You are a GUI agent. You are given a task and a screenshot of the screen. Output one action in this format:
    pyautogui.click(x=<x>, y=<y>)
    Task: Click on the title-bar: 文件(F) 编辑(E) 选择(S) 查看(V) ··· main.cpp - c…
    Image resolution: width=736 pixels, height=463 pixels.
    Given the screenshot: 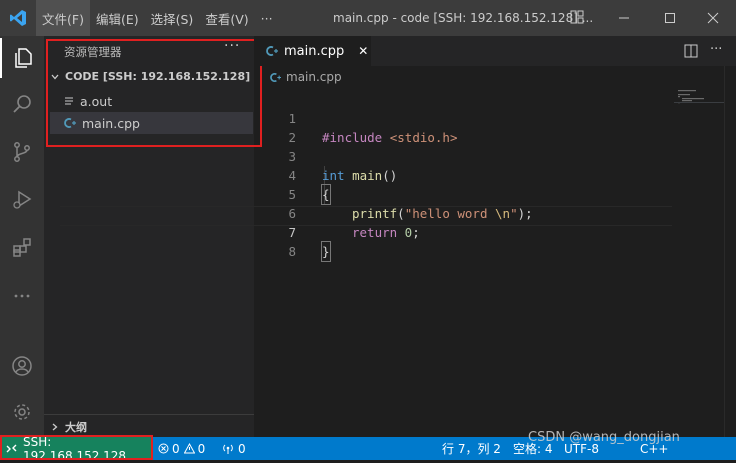 What is the action you would take?
    pyautogui.click(x=368, y=18)
    